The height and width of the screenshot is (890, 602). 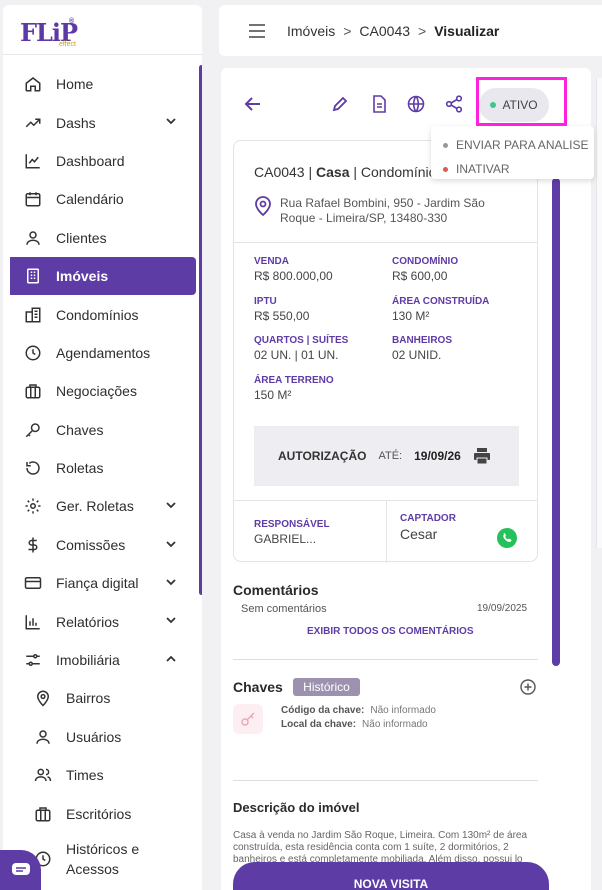 I want to click on new-visit-button: NOVA VISITA, so click(x=391, y=876).